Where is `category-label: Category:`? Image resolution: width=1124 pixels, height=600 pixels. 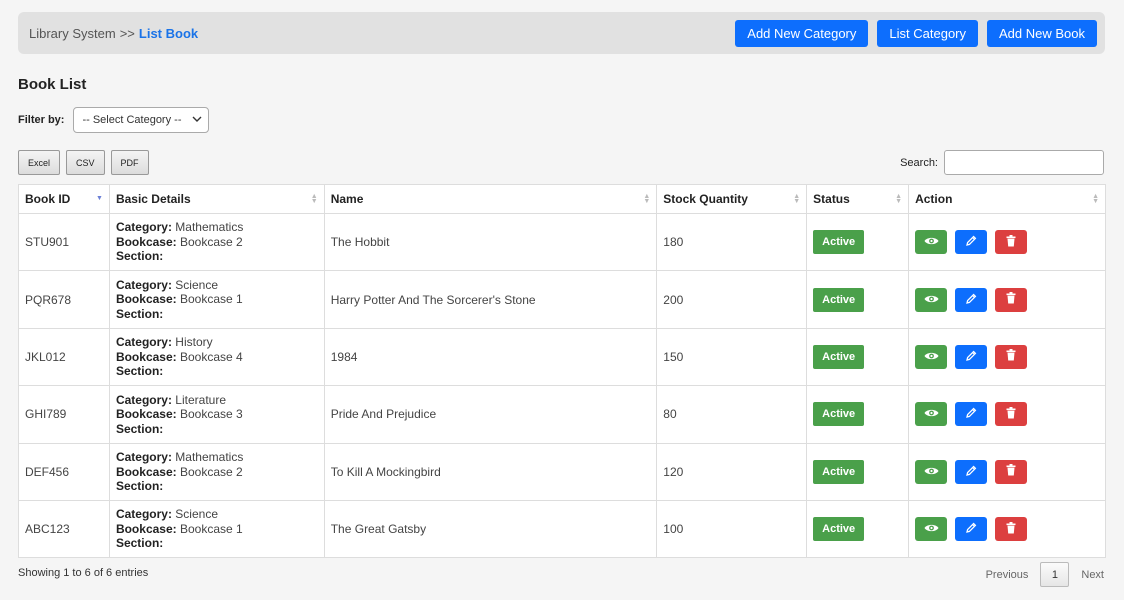 category-label: Category: is located at coordinates (143, 457).